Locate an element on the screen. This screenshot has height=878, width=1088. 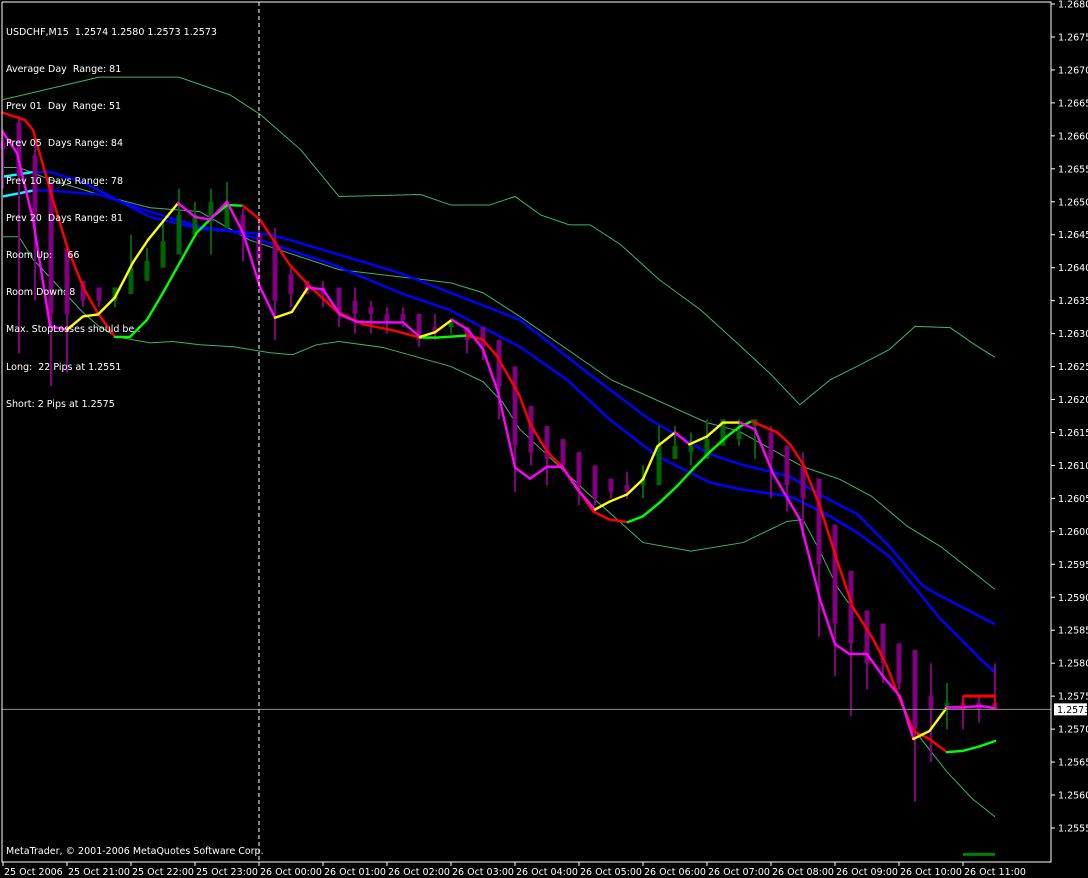
y-tick-label: 1.2670 is located at coordinates (1073, 70).